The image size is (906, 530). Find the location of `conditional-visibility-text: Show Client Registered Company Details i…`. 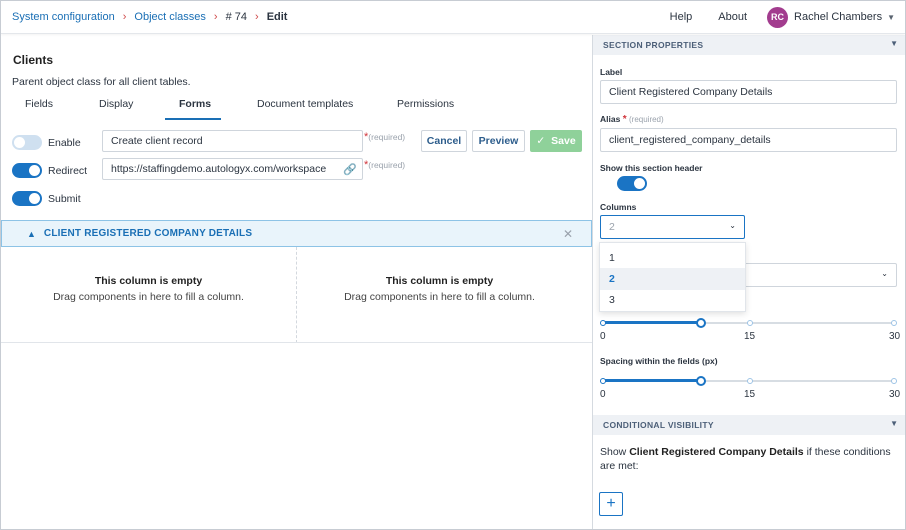

conditional-visibility-text: Show Client Registered Company Details i… is located at coordinates (745, 459).